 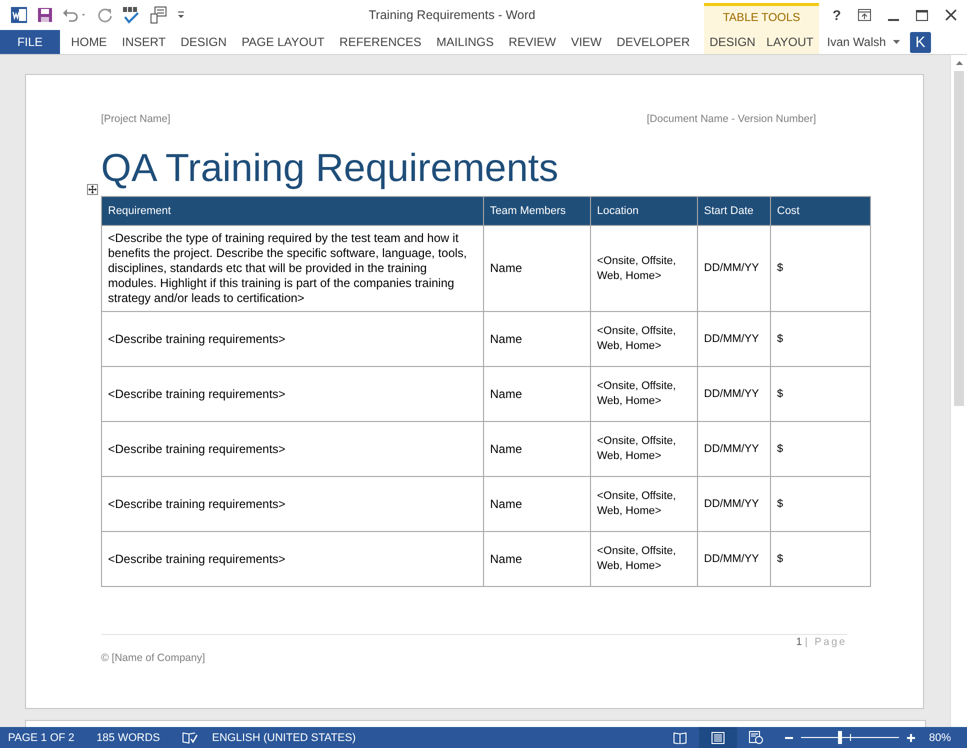 I want to click on column-header: Start Date, so click(x=734, y=211).